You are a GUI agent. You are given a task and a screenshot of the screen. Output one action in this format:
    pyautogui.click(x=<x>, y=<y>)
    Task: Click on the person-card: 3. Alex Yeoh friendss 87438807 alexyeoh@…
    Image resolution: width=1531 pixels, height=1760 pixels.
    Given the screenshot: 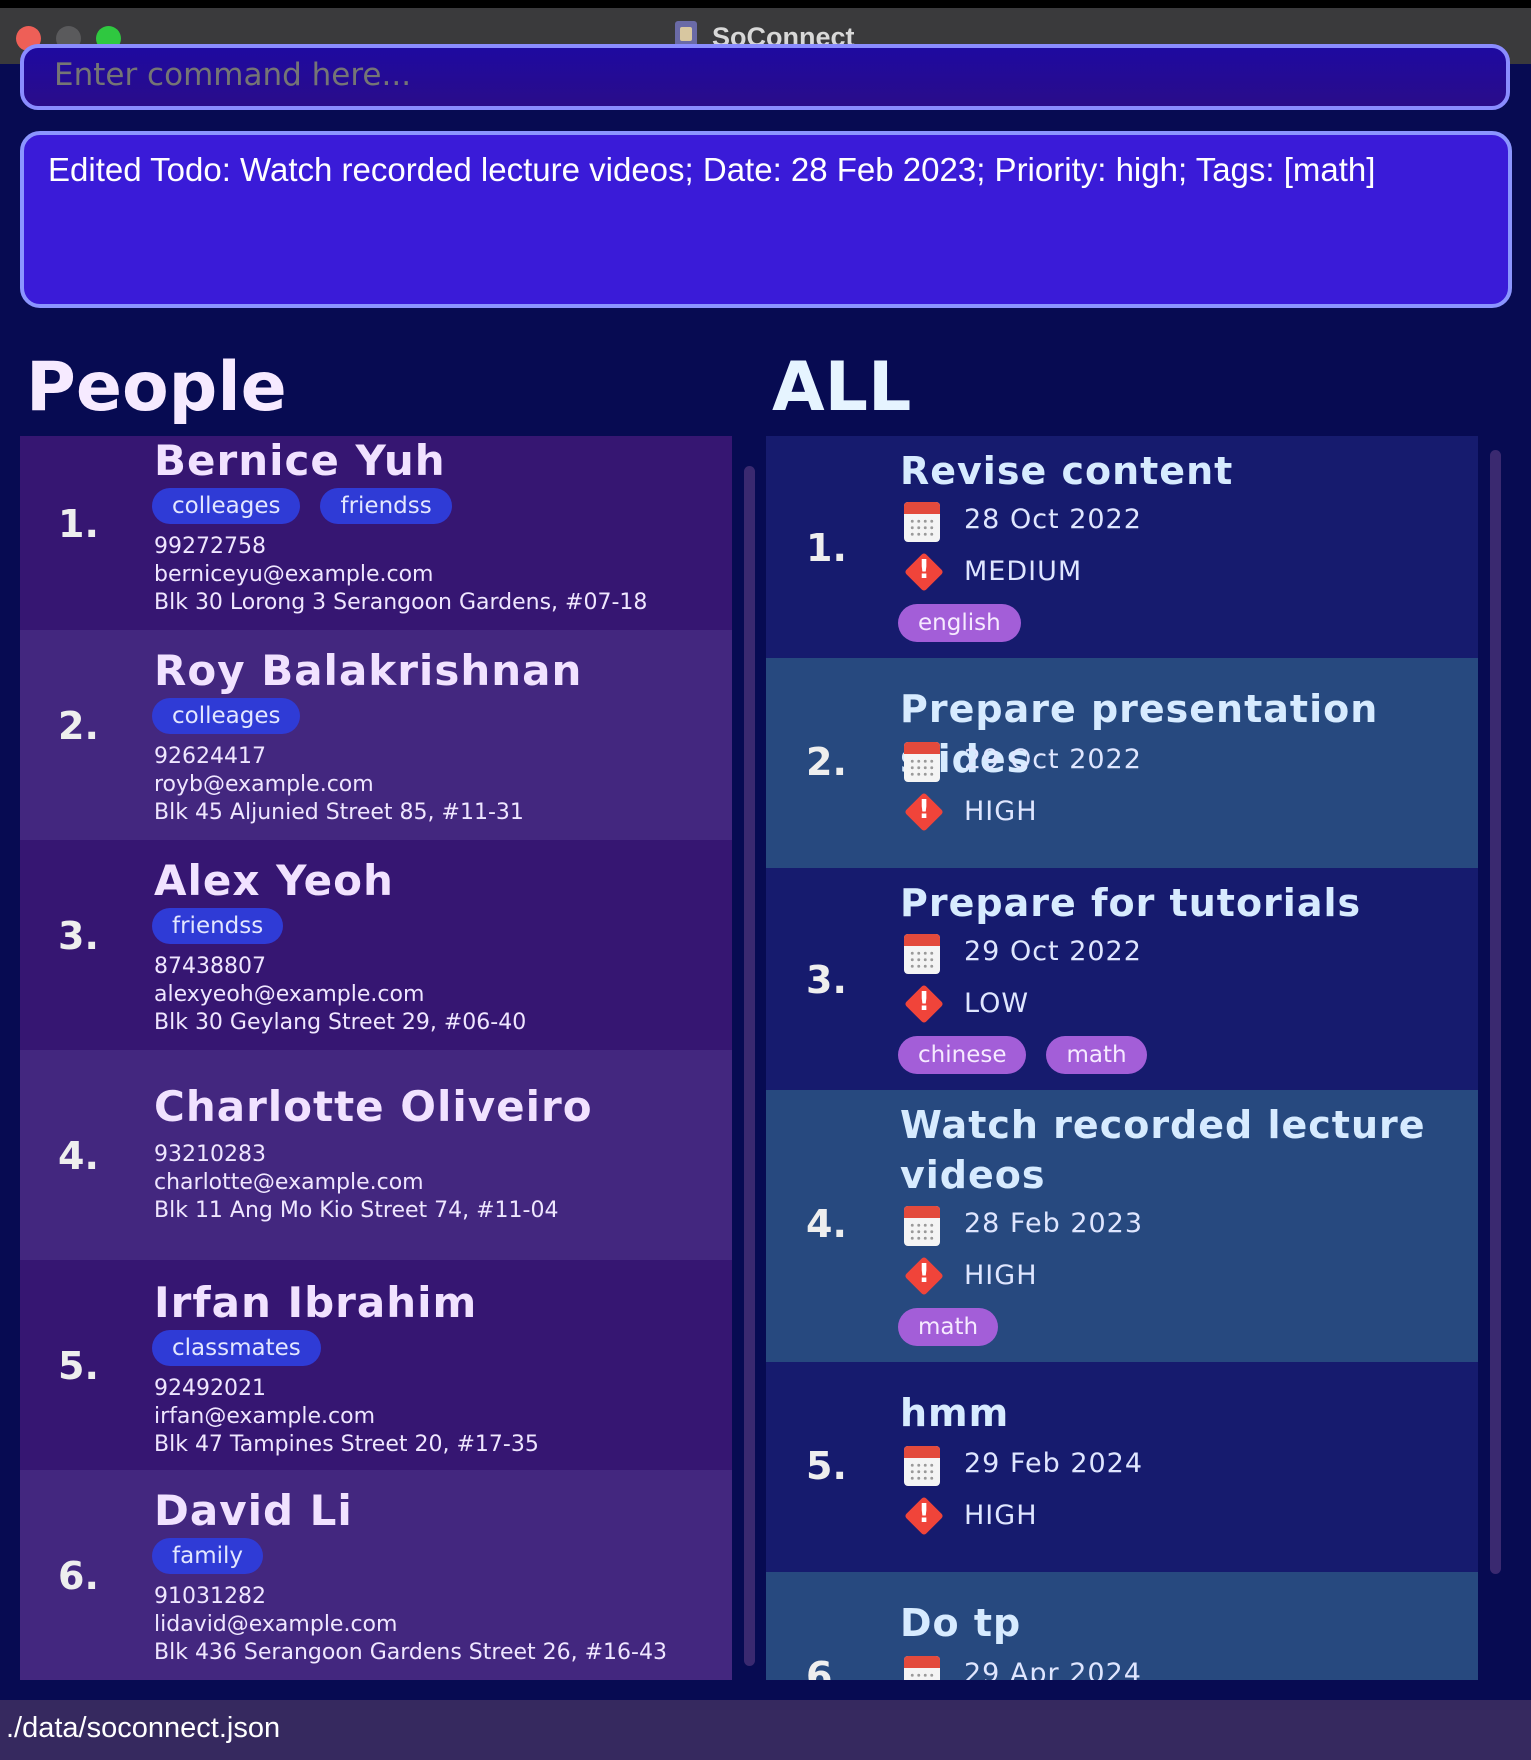 What is the action you would take?
    pyautogui.click(x=376, y=945)
    